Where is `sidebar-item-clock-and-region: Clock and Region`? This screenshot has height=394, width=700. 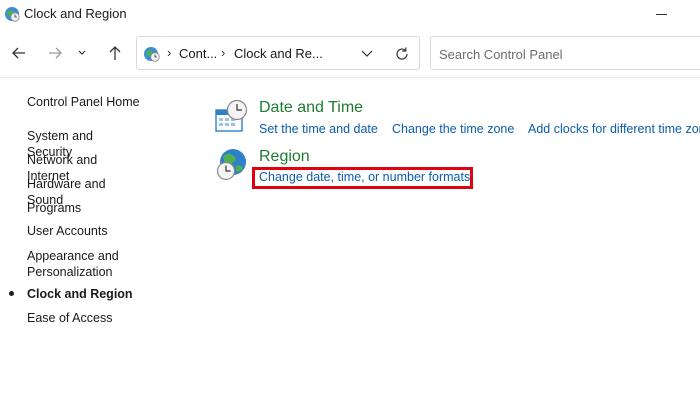 sidebar-item-clock-and-region: Clock and Region is located at coordinates (82, 294).